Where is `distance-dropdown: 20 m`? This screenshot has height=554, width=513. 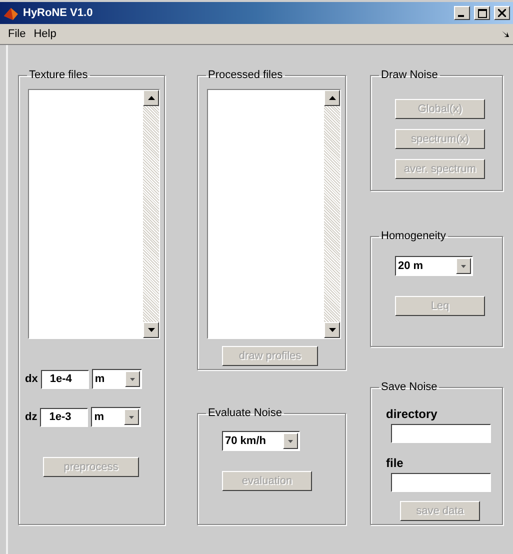
distance-dropdown: 20 m is located at coordinates (434, 266).